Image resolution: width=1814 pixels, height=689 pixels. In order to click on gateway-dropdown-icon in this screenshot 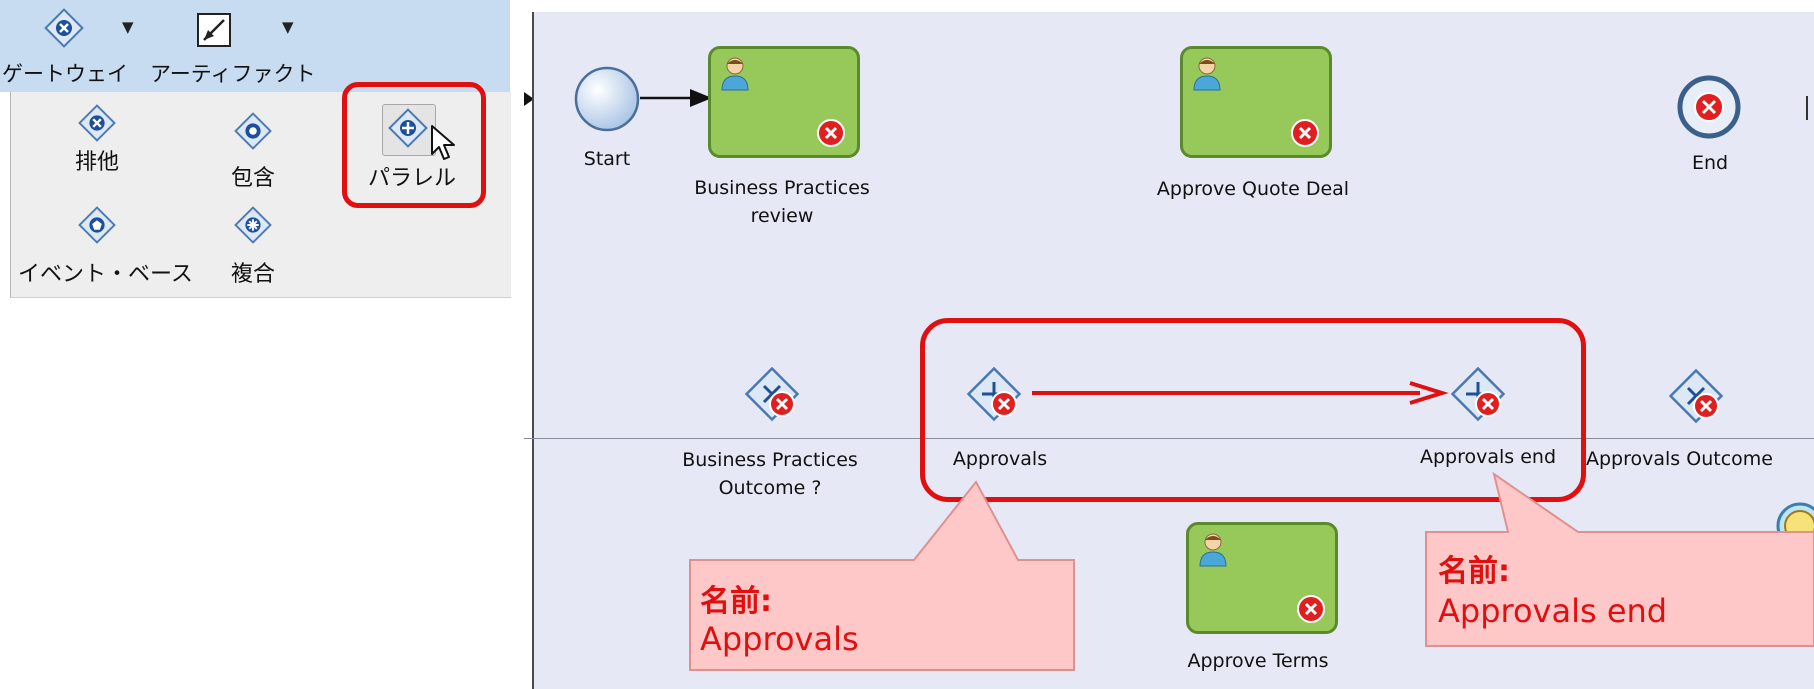, I will do `click(64, 28)`.